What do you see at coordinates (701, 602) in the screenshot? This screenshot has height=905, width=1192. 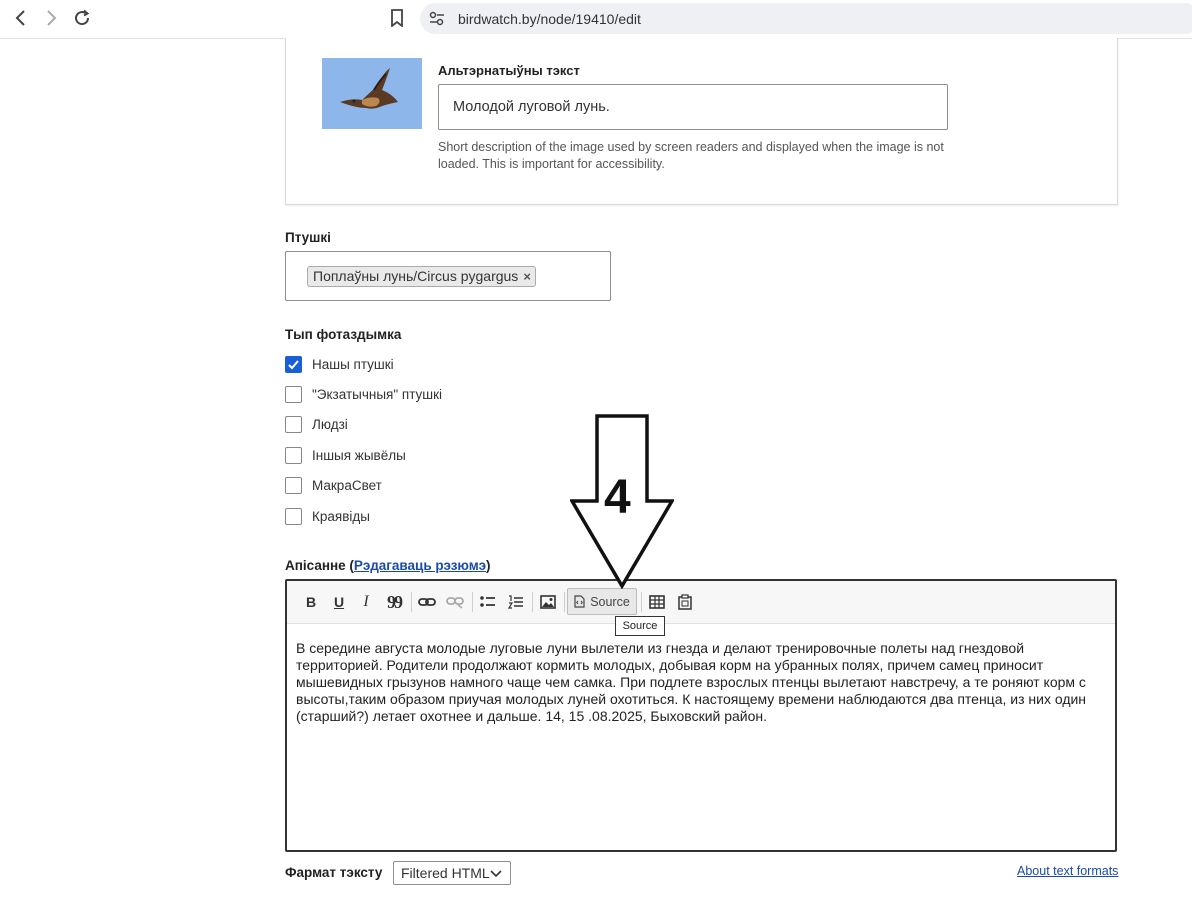 I see `editor-toolbar: B U I 99 Source` at bounding box center [701, 602].